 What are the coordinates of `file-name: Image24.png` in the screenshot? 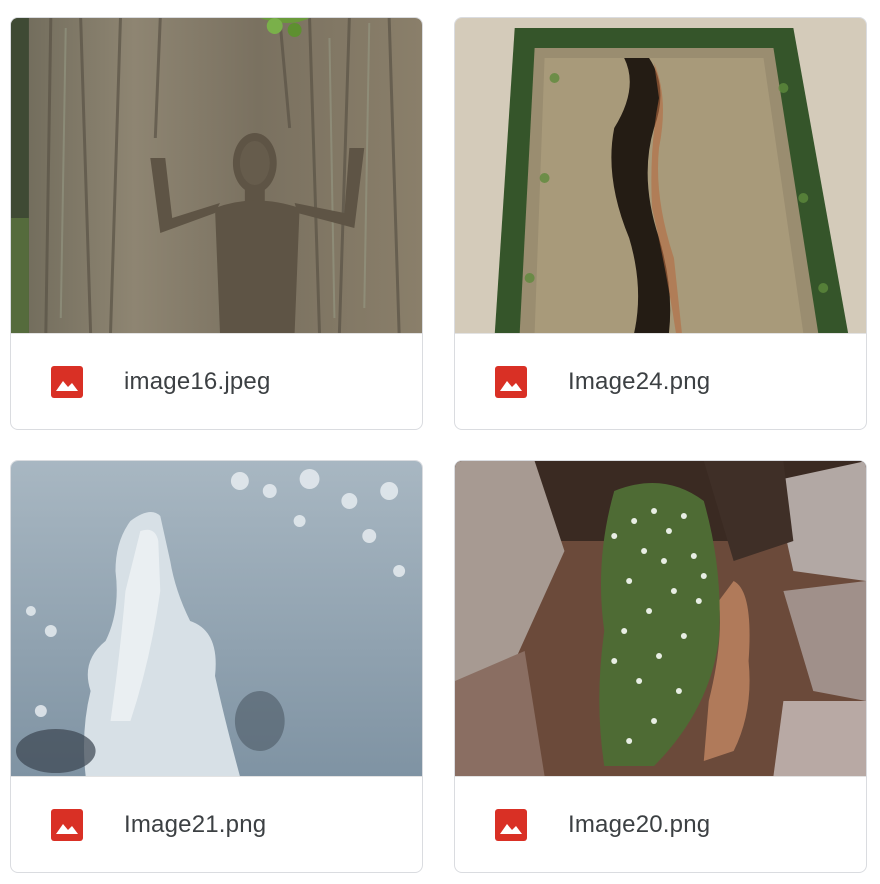 It's located at (639, 381).